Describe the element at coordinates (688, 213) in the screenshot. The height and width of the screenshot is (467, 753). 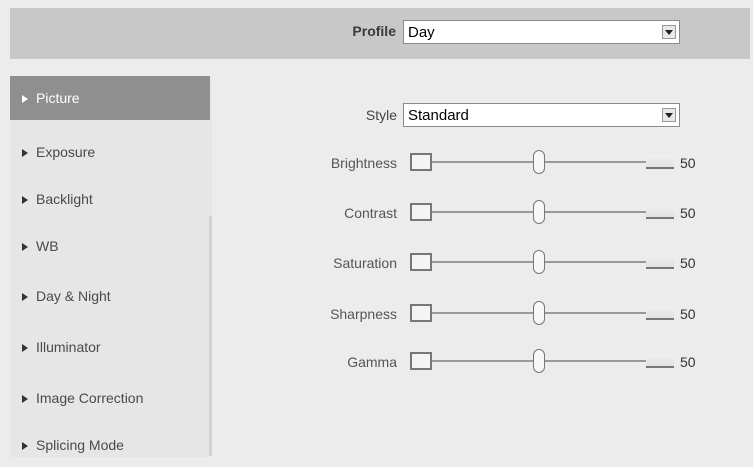
I see `contrast-value: 50` at that location.